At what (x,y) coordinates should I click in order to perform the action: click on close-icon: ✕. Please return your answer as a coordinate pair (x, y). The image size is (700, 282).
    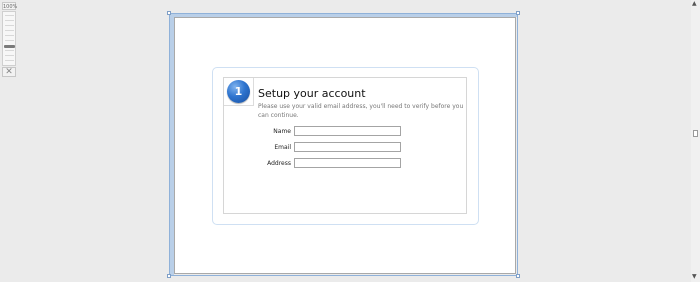
    Looking at the image, I should click on (9, 72).